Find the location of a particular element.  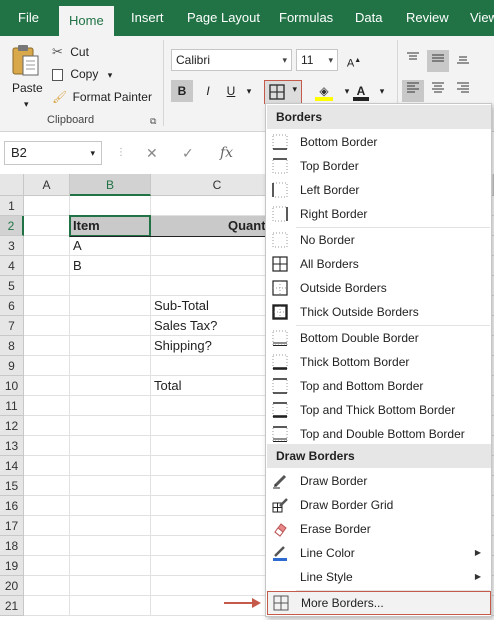

row-header: 11 is located at coordinates (12, 406).